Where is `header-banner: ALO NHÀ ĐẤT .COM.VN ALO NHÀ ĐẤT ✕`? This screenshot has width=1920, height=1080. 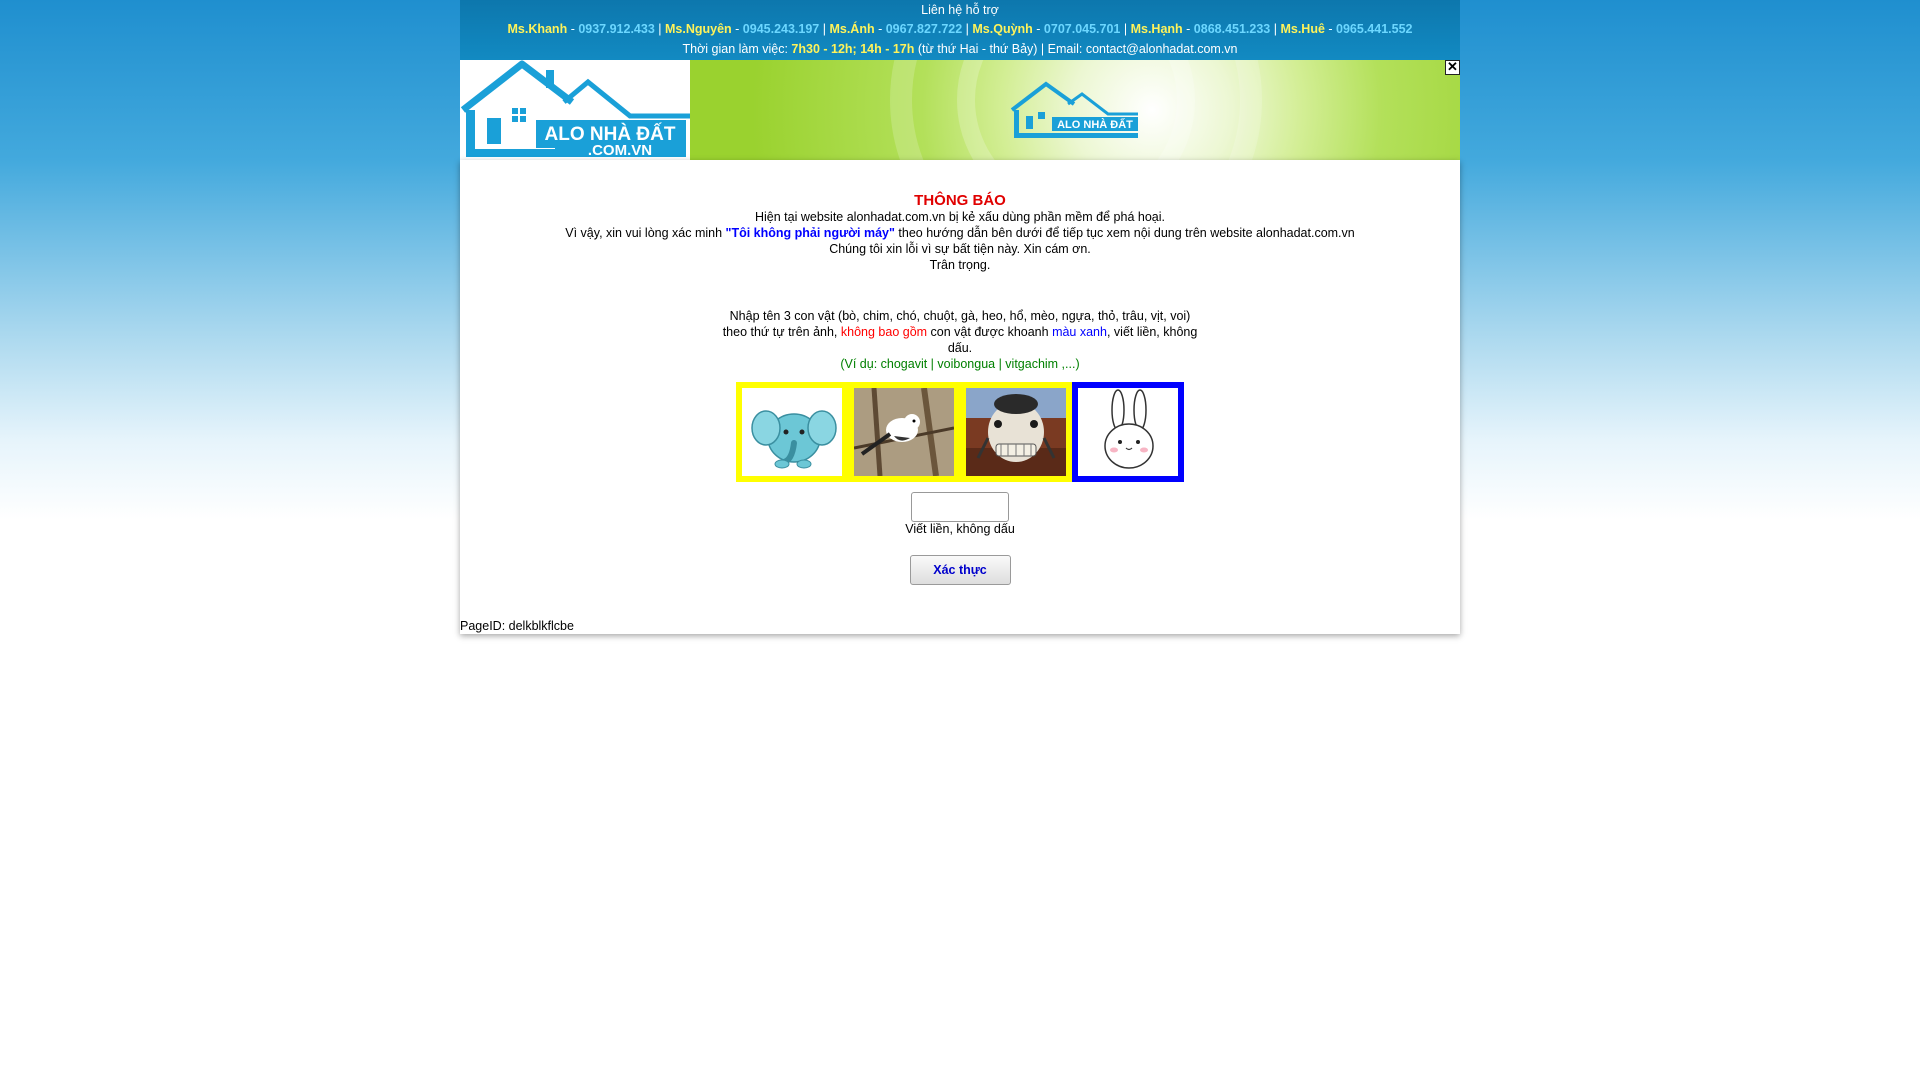 header-banner: ALO NHÀ ĐẤT .COM.VN ALO NHÀ ĐẤT ✕ is located at coordinates (960, 110).